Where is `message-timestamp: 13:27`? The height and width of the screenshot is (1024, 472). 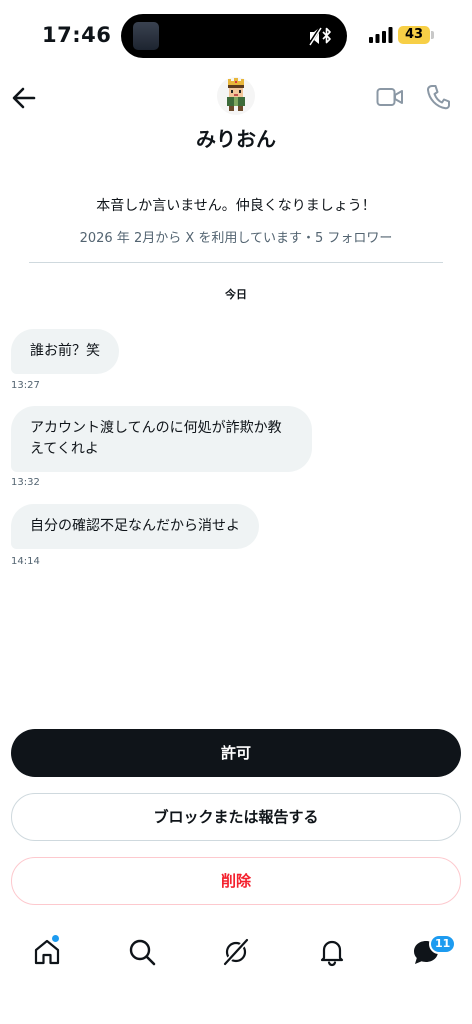
message-timestamp: 13:27 is located at coordinates (25, 385).